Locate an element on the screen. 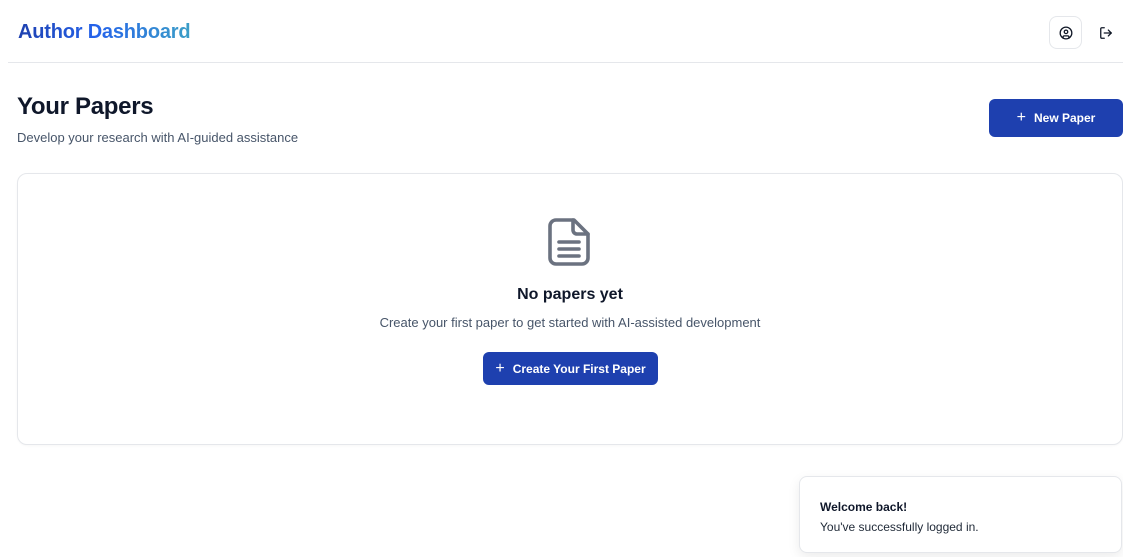 The height and width of the screenshot is (557, 1123). document-icon is located at coordinates (569, 242).